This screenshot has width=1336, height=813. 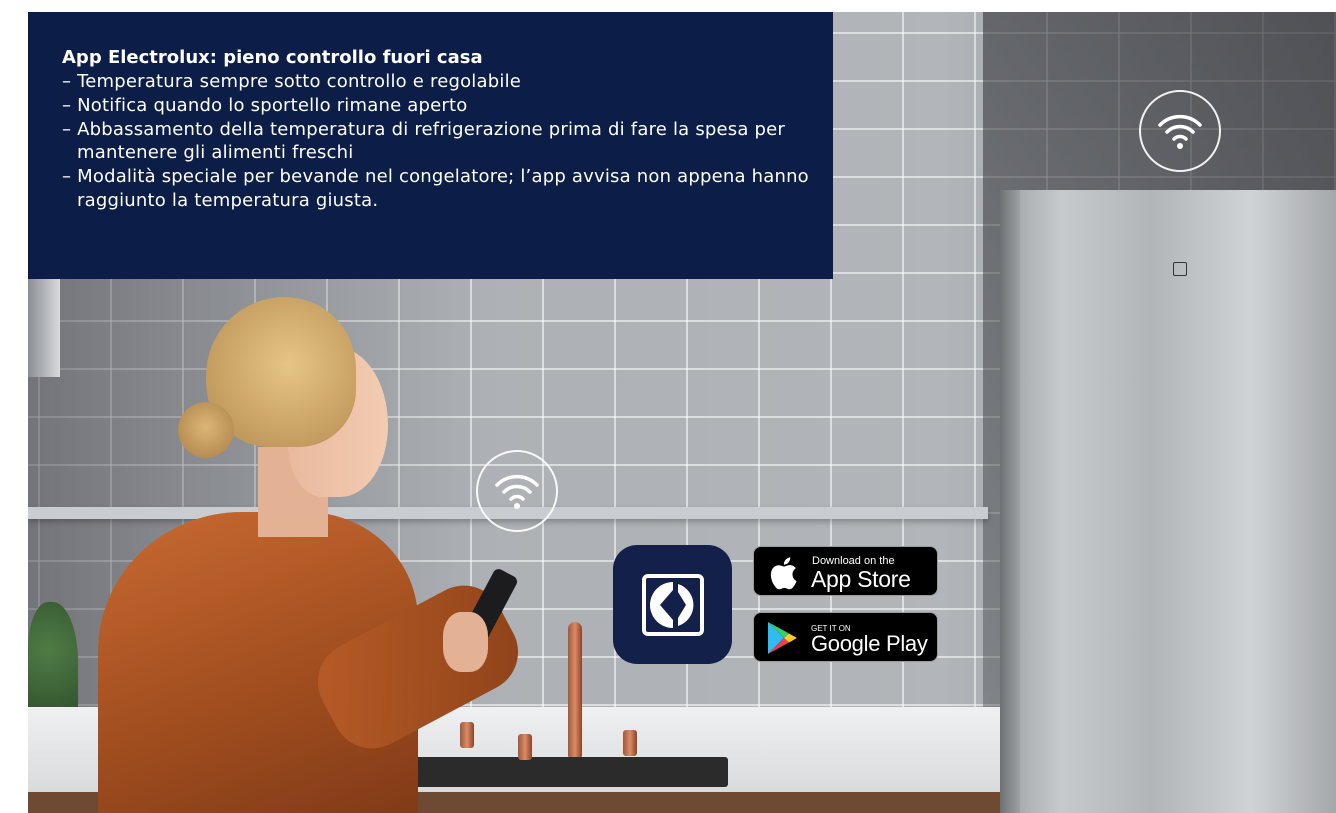 I want to click on google-play-label: Google Play, so click(x=869, y=643).